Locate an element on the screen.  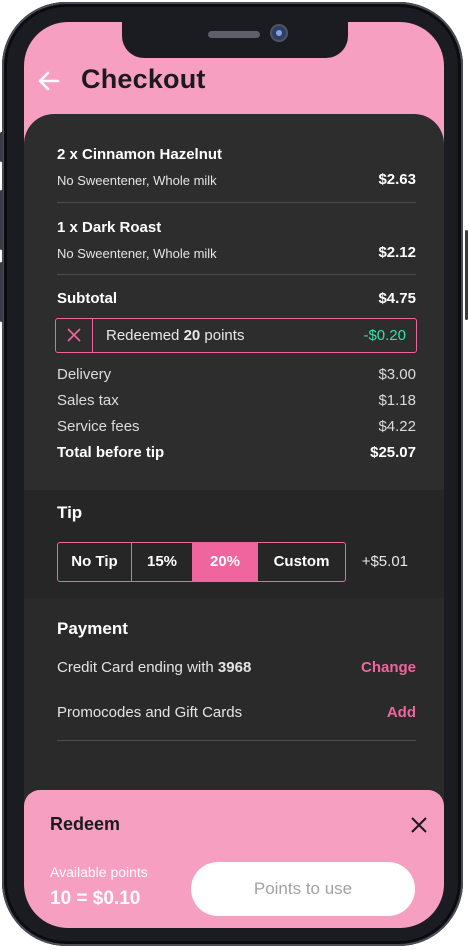
points-redemption-row: Redeemed 20 points -$0.20 is located at coordinates (236, 335).